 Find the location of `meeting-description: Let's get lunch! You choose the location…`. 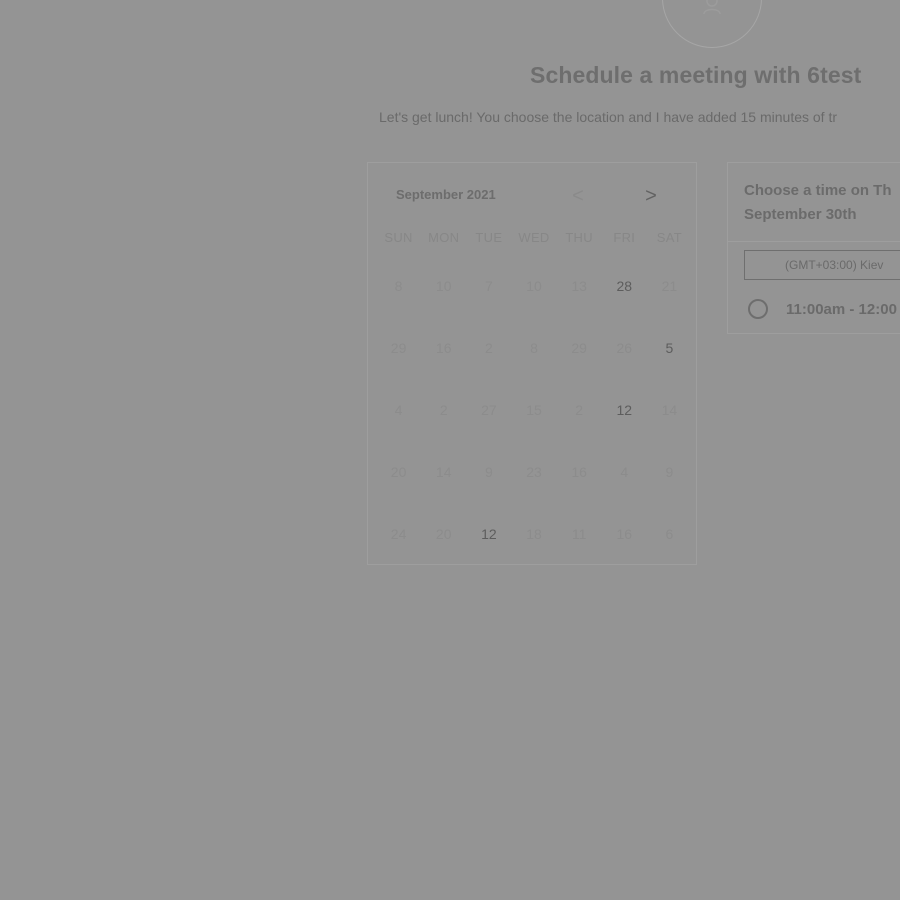

meeting-description: Let's get lunch! You choose the location… is located at coordinates (608, 117).